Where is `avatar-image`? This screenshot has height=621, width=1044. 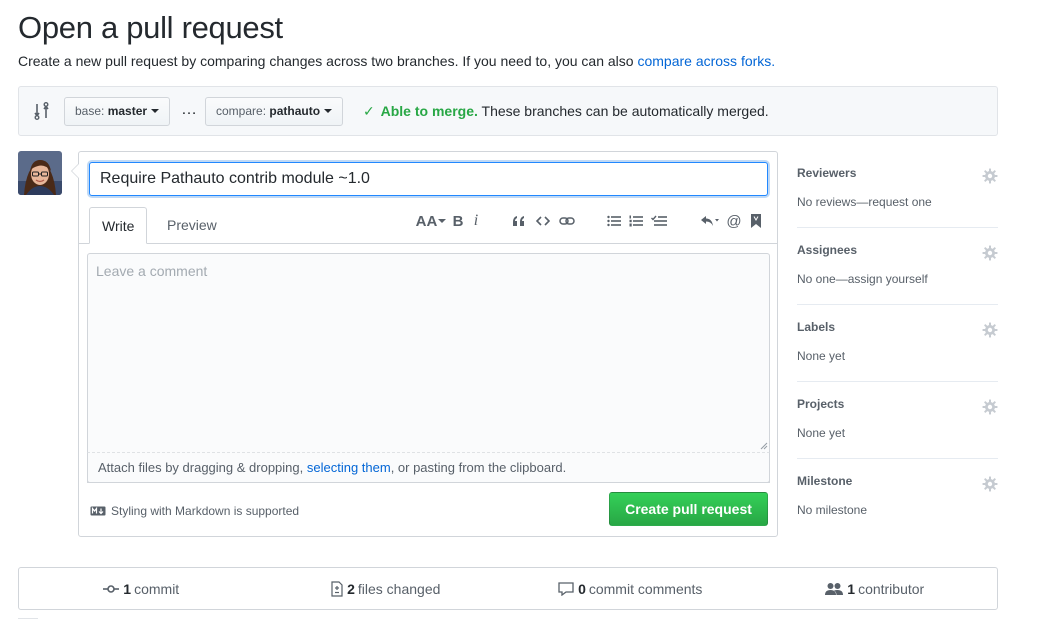
avatar-image is located at coordinates (40, 173).